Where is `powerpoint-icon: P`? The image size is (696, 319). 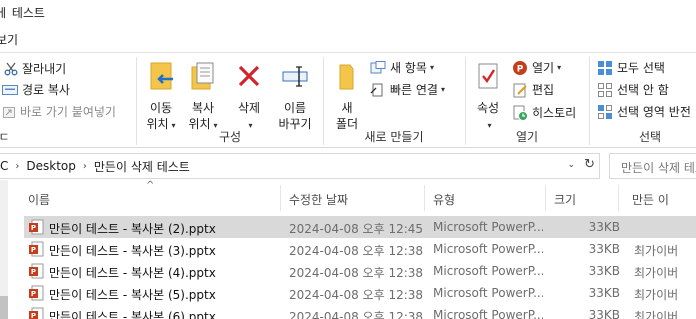 powerpoint-icon: P is located at coordinates (520, 68).